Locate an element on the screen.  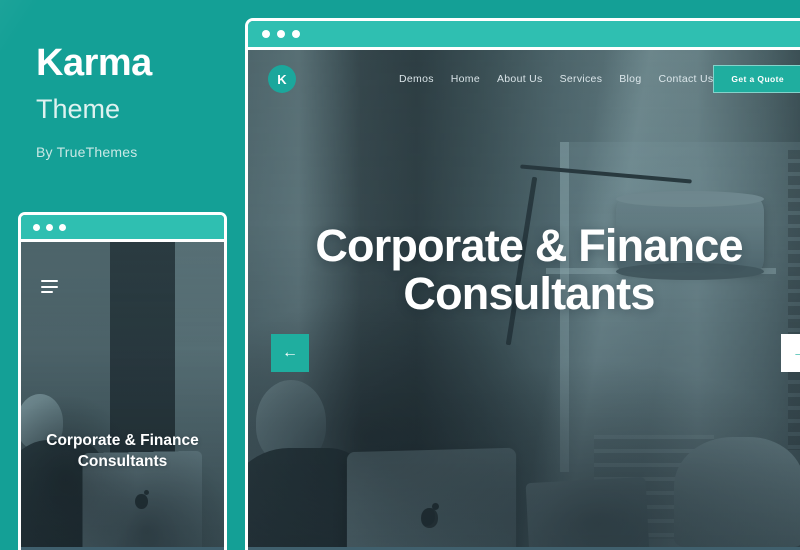
browser-window-titlebar is located at coordinates (524, 35).